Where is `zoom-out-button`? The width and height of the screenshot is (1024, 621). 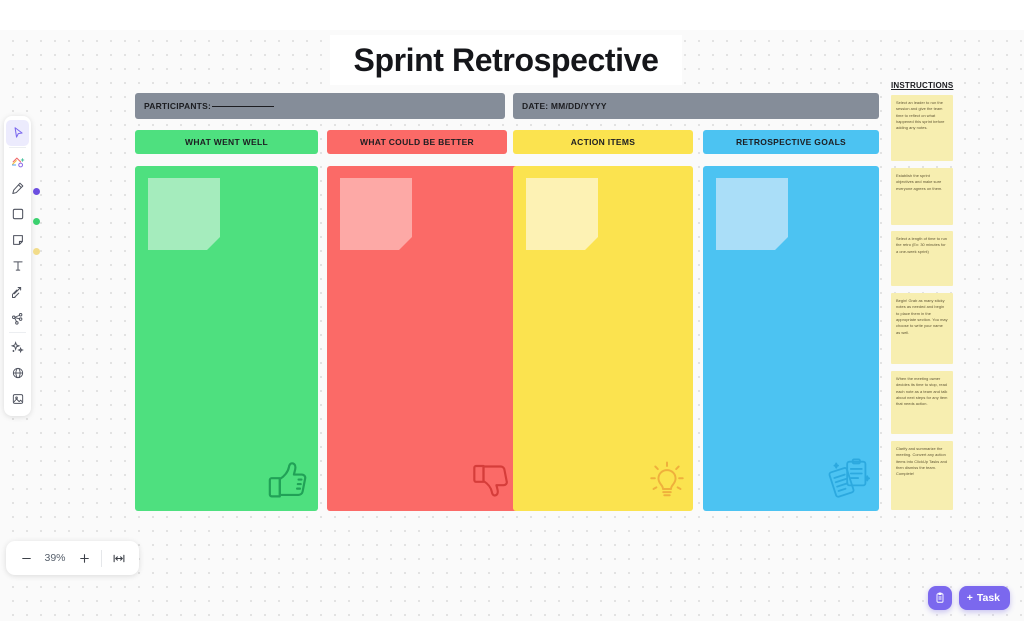
zoom-out-button is located at coordinates (26, 558).